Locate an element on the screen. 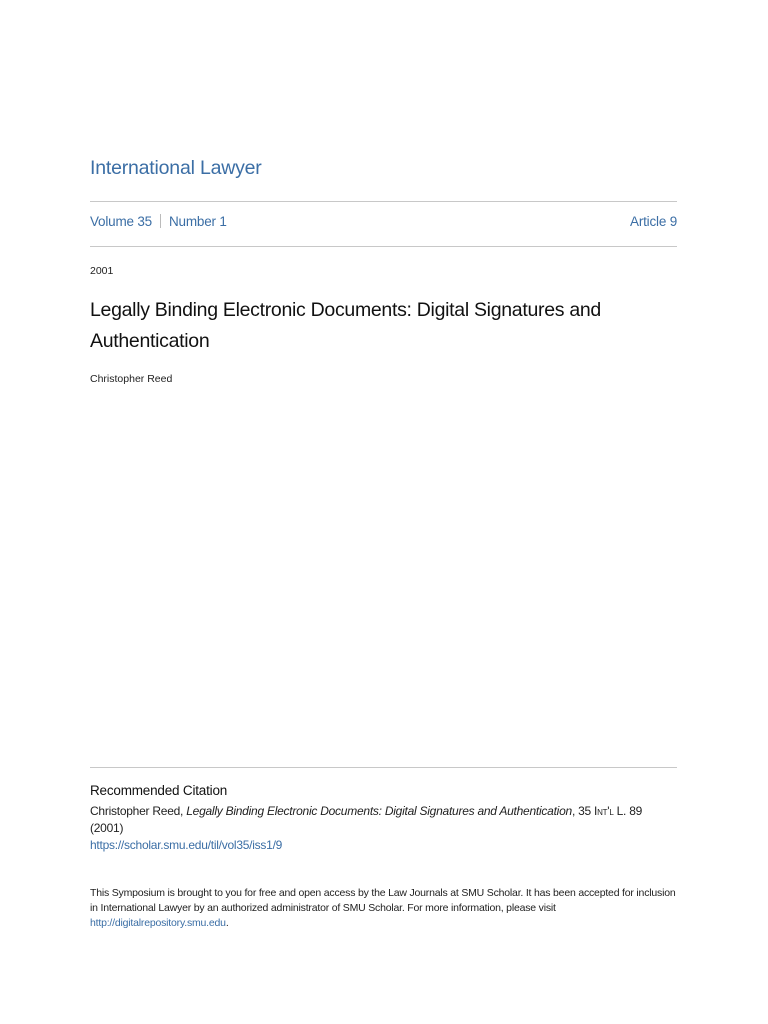 This screenshot has width=768, height=1024. citation-url-link: https://scholar.smu.edu/til/vol35/iss1/9 is located at coordinates (186, 845).